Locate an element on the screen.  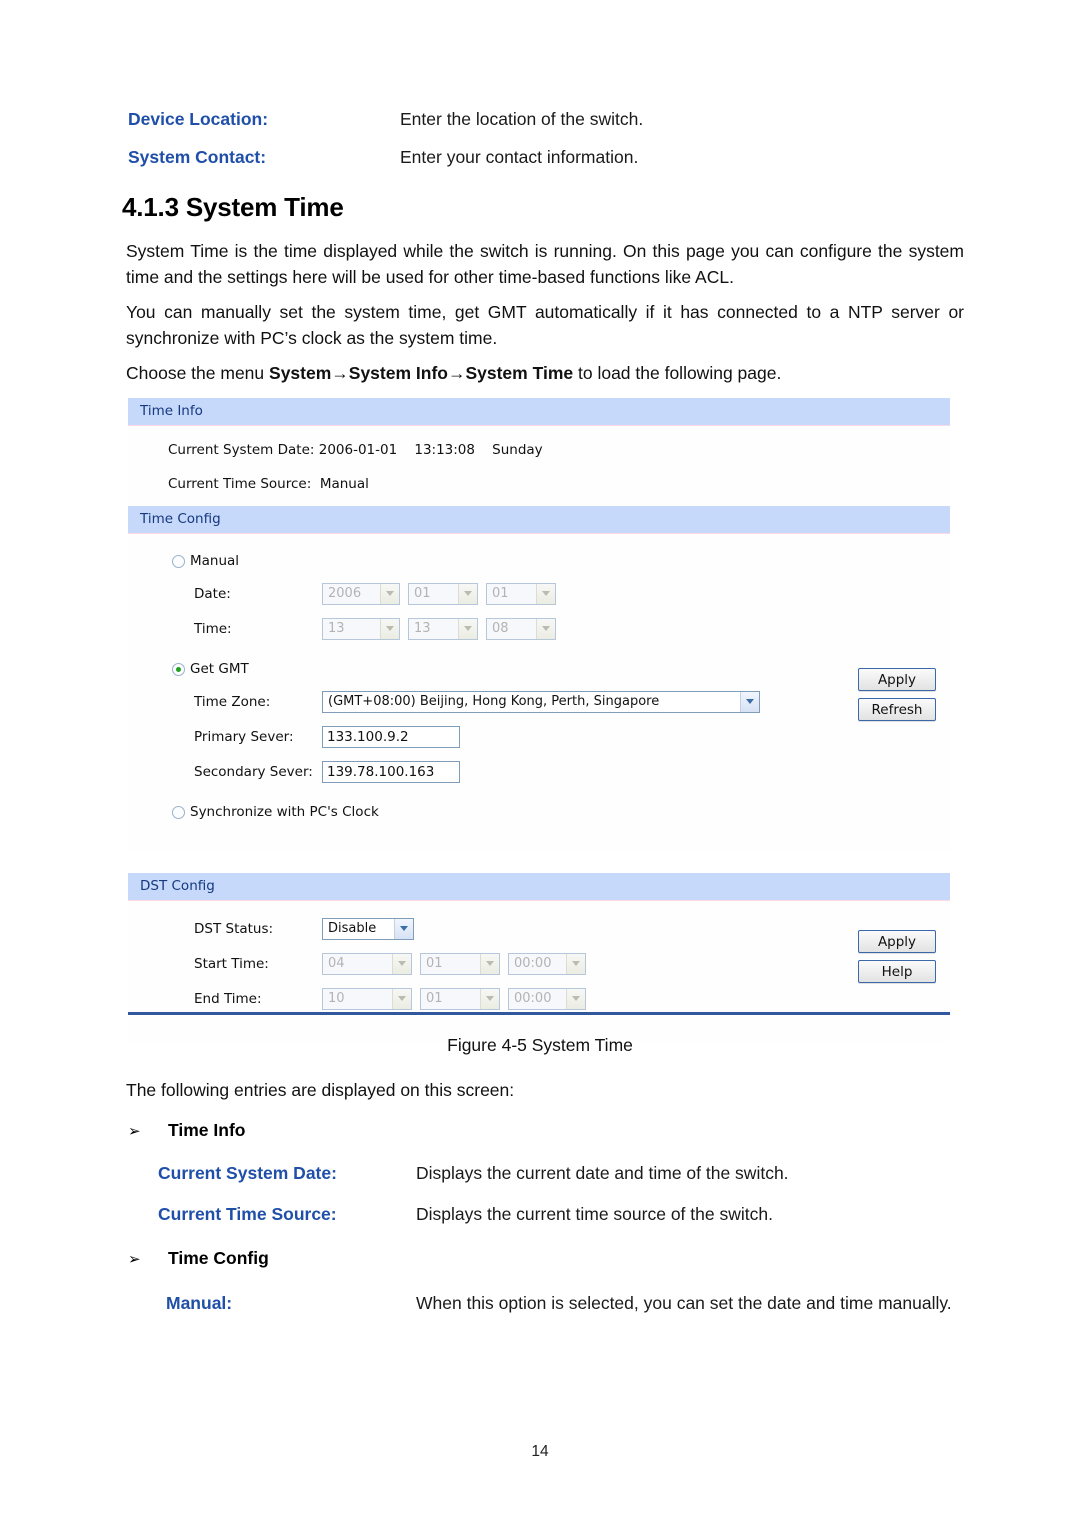
dst-end-clock-select: 00:00 is located at coordinates (547, 998).